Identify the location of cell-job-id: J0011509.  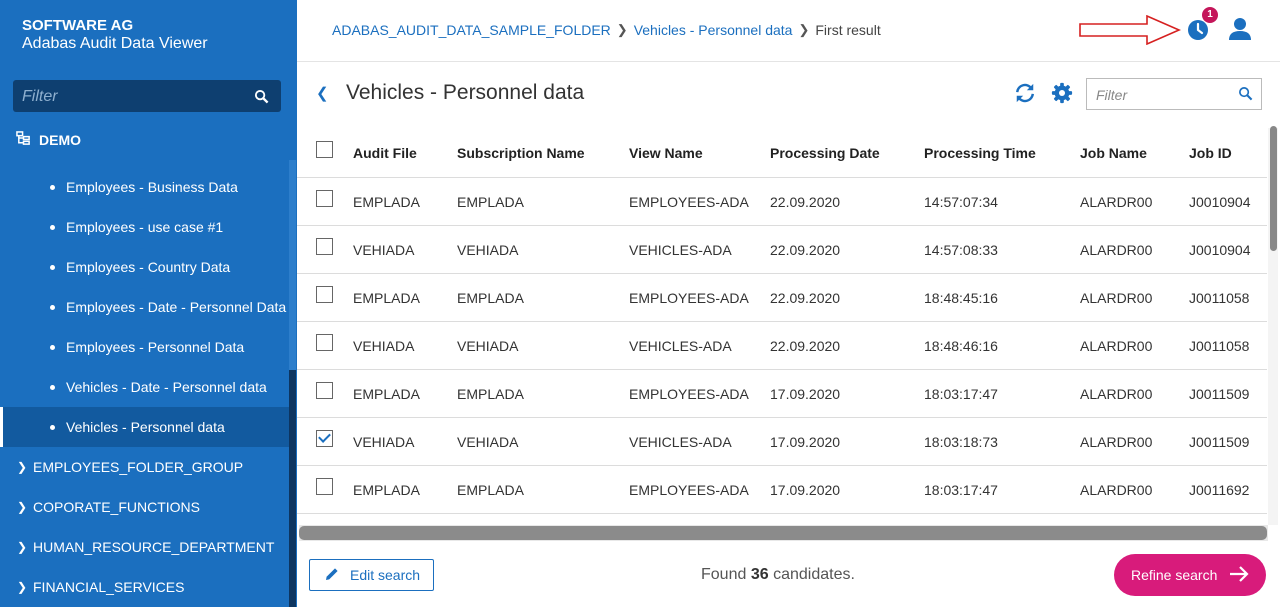
(1219, 441).